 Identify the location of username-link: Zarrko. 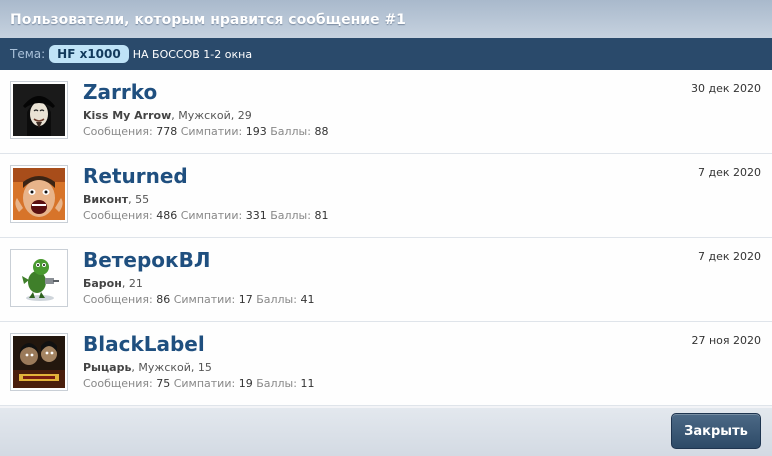
(120, 92).